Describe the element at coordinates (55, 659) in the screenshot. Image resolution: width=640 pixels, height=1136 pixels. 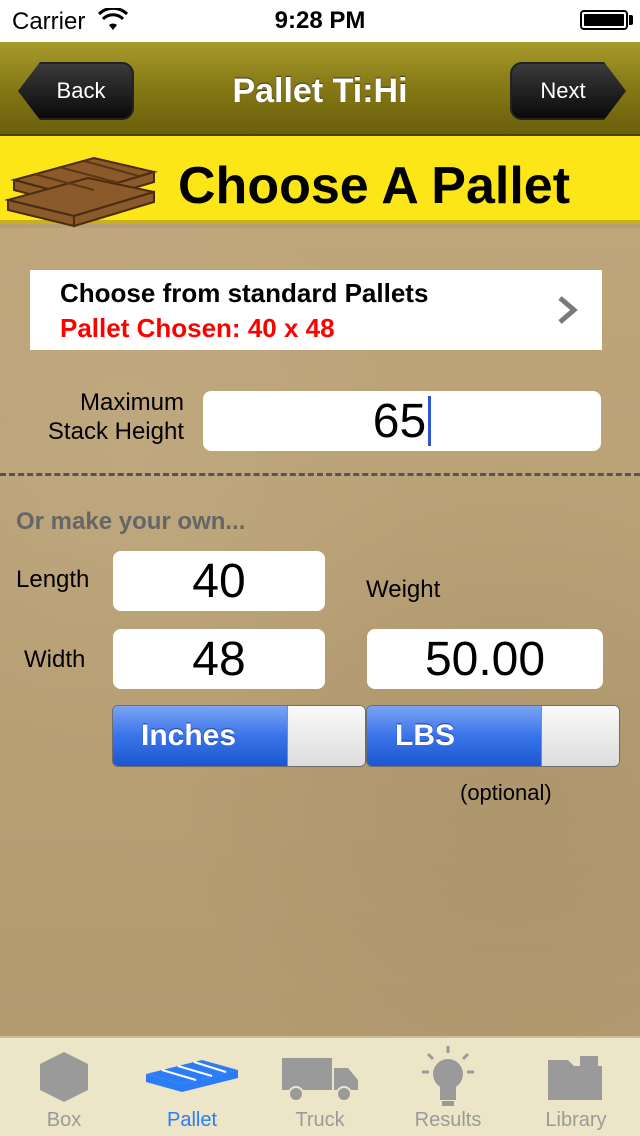
I see `width-label: Width` at that location.